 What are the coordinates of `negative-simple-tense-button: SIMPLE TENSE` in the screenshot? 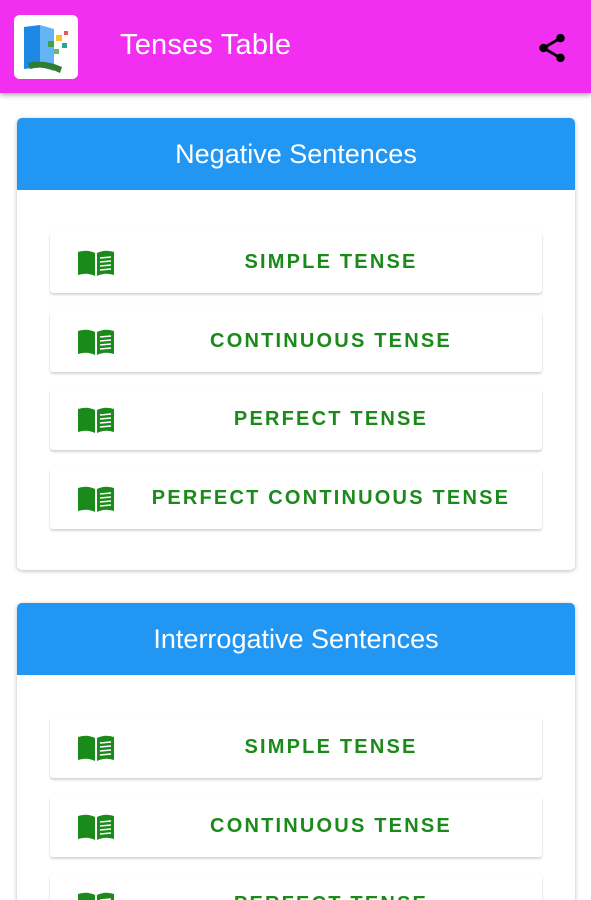 It's located at (296, 262).